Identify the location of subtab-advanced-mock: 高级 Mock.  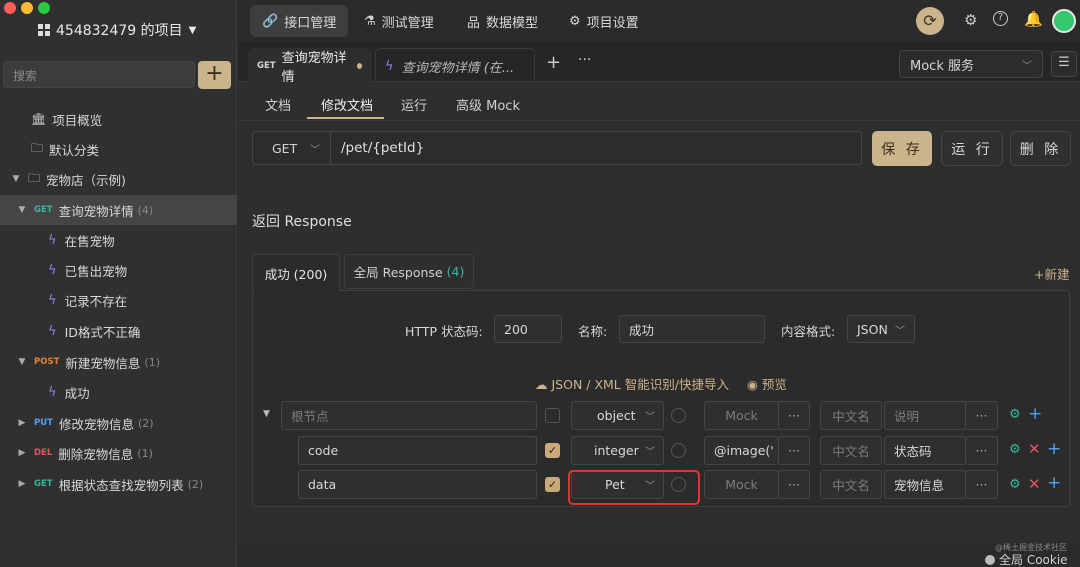
(488, 104).